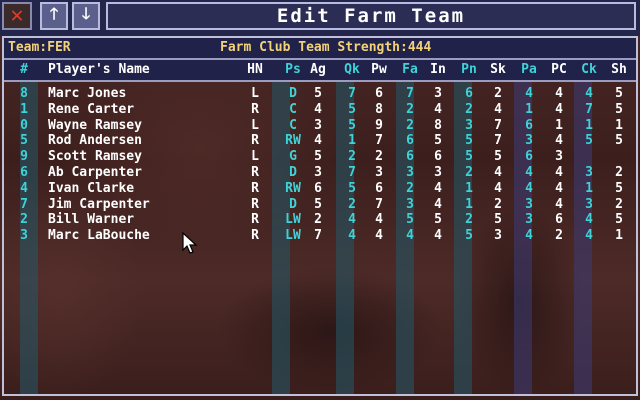 The height and width of the screenshot is (400, 640). I want to click on arrow-up-icon: 🡑, so click(54, 13).